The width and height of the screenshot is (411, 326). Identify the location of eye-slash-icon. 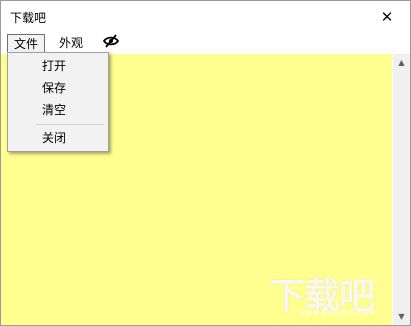
(111, 42).